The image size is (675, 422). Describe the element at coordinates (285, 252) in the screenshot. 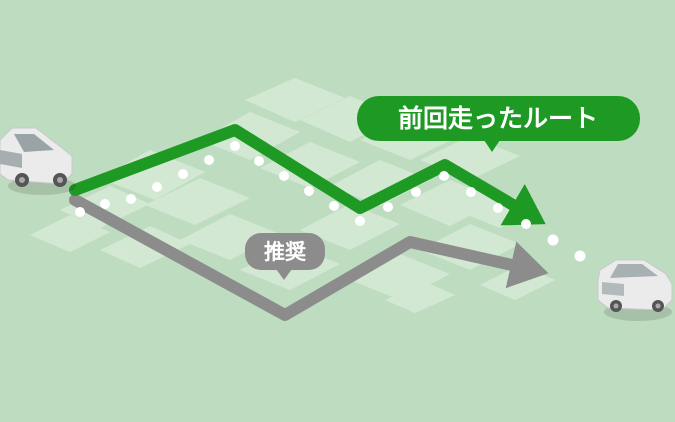

I see `recommended-label: 推奨` at that location.